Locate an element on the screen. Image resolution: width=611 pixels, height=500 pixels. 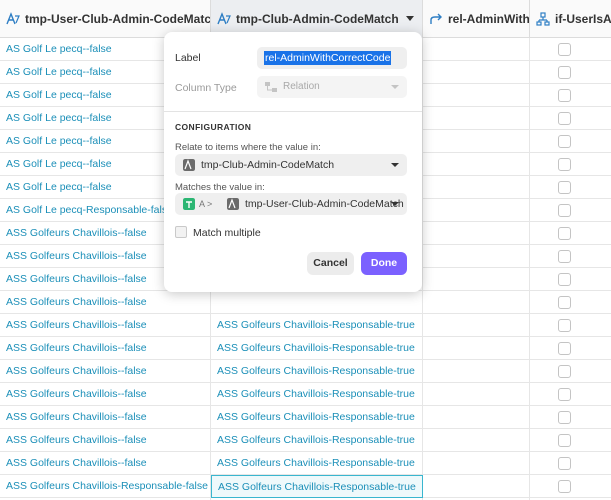
text-formula-icon is located at coordinates (224, 18).